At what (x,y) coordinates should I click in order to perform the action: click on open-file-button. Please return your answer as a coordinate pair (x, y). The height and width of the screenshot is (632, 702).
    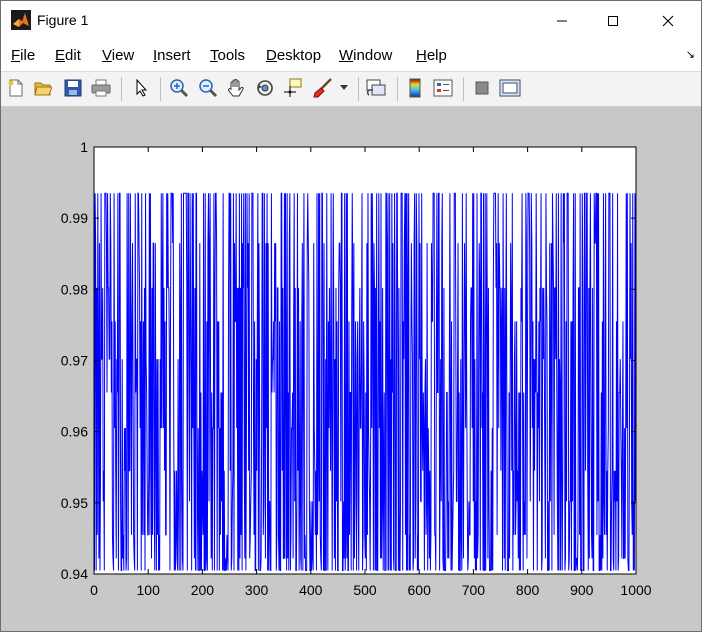
    Looking at the image, I should click on (43, 88).